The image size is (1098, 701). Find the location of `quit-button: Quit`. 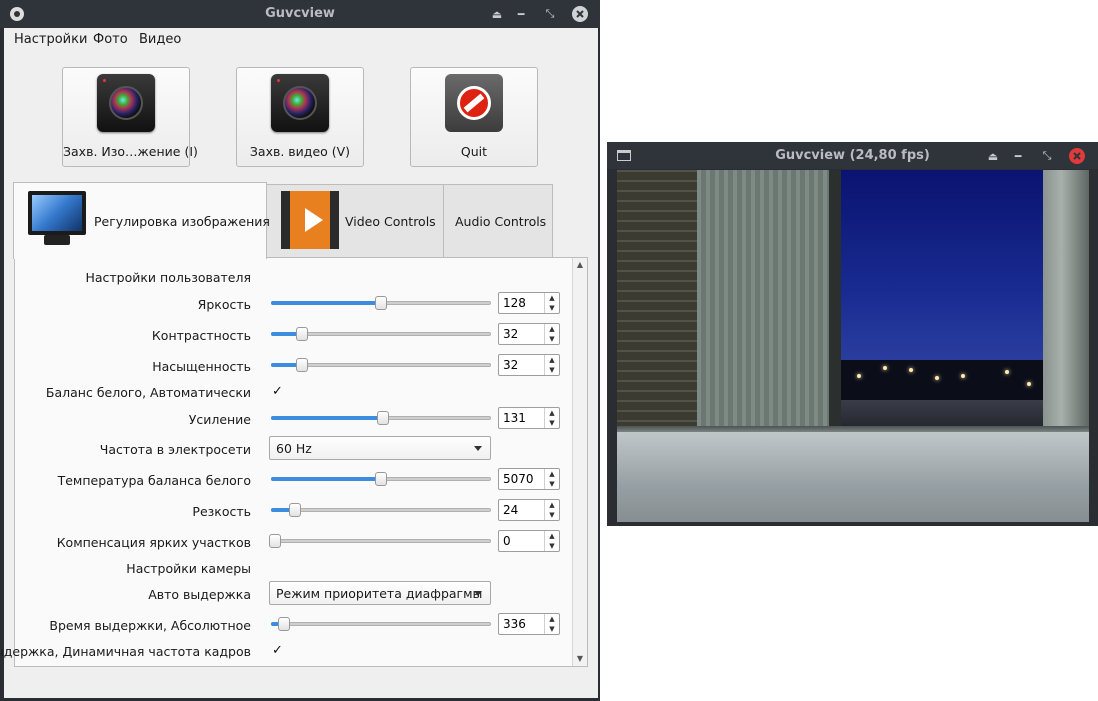

quit-button: Quit is located at coordinates (474, 117).